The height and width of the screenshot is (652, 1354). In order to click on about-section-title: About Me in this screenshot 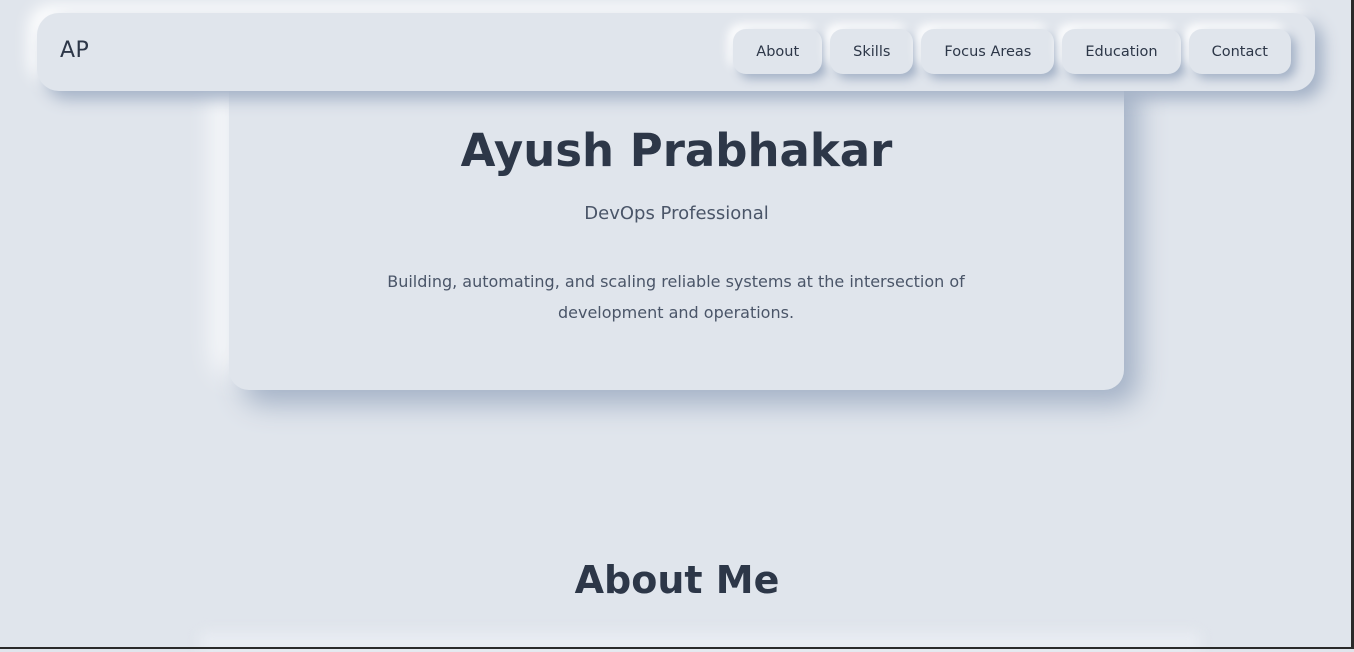, I will do `click(677, 580)`.